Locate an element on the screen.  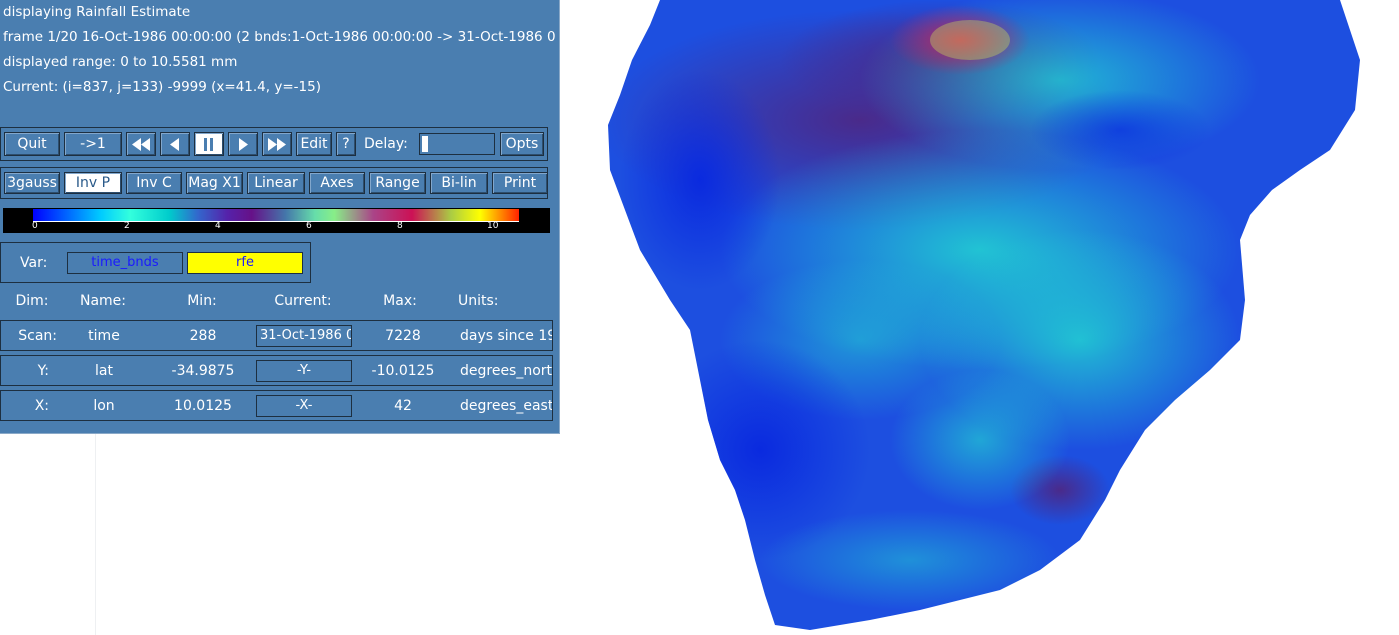
dim-current-field: -X- is located at coordinates (304, 406).